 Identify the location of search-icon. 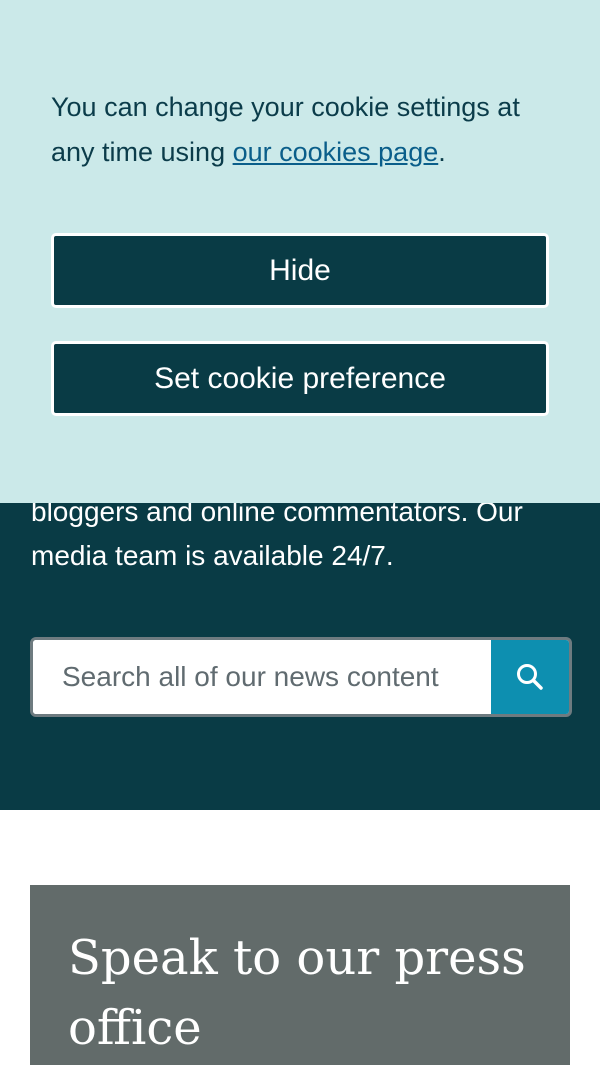
(530, 677).